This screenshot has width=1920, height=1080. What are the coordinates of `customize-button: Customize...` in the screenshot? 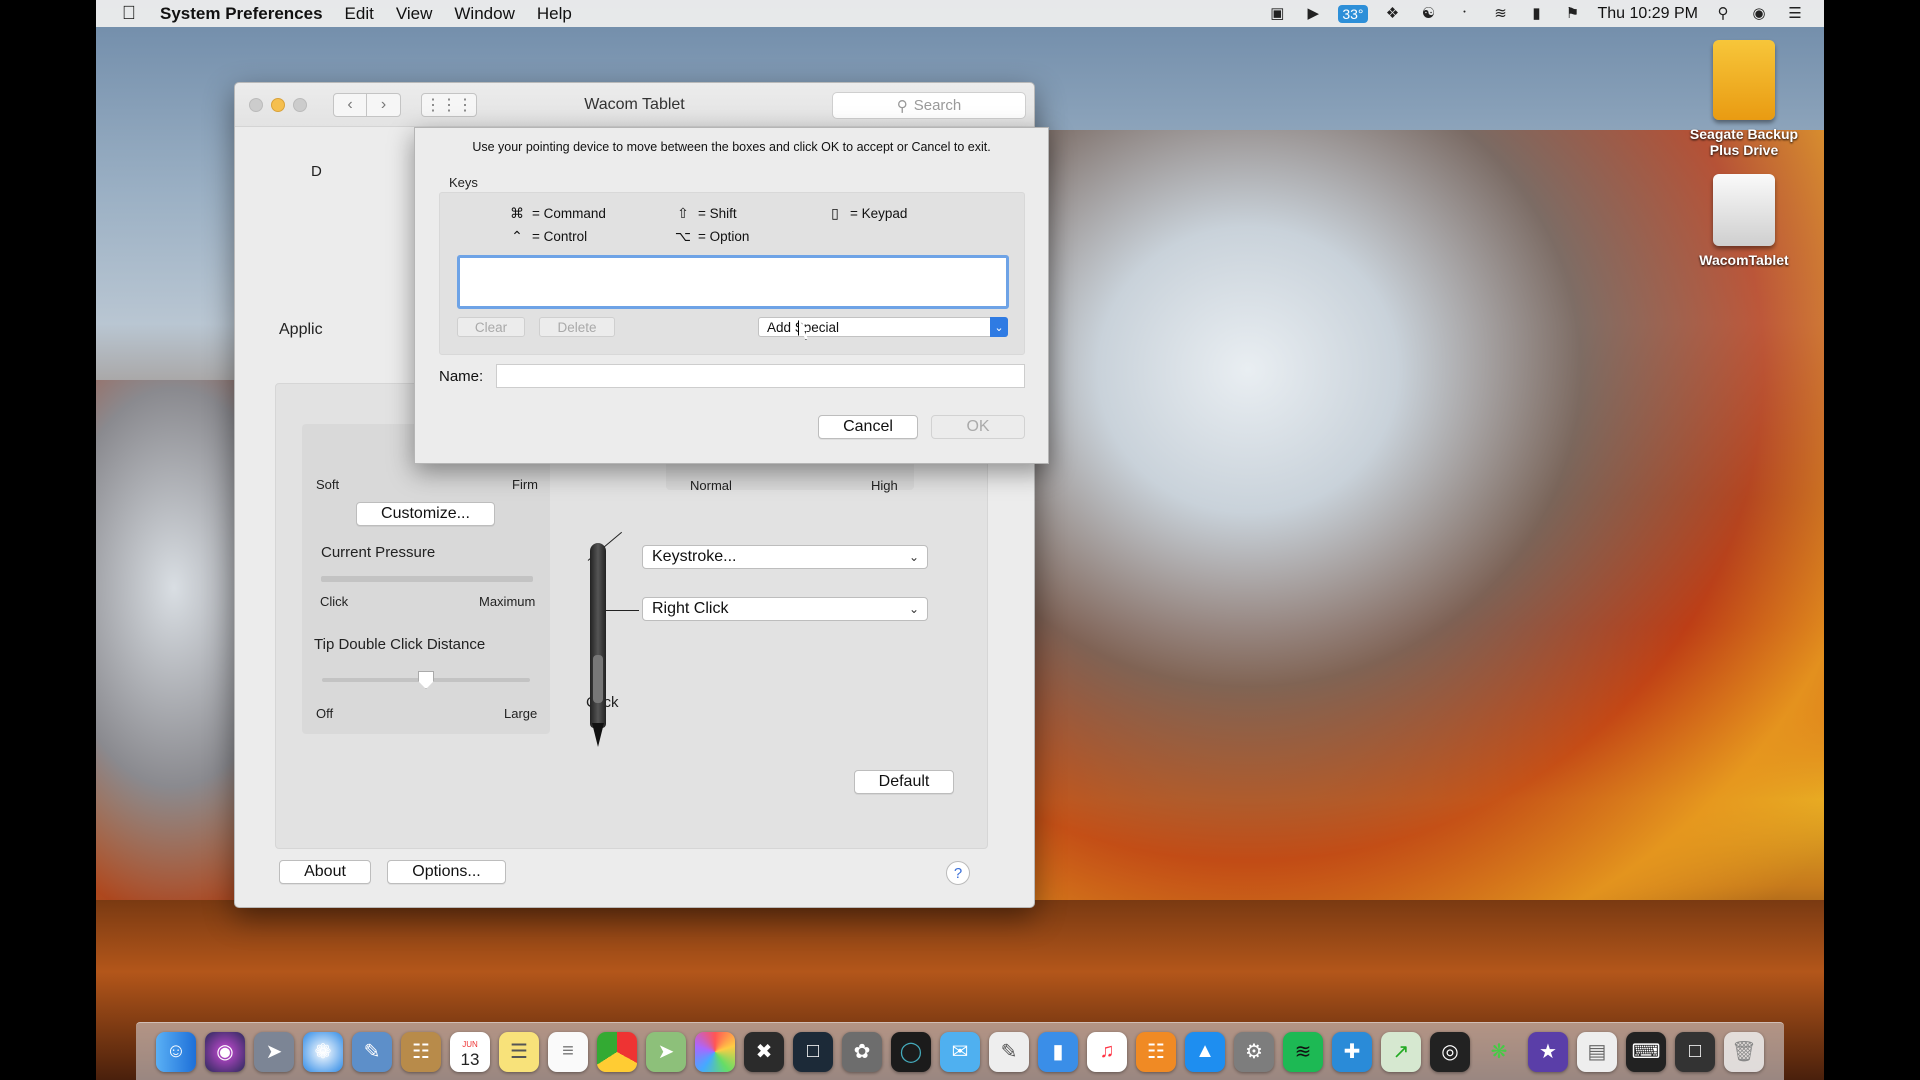 It's located at (425, 514).